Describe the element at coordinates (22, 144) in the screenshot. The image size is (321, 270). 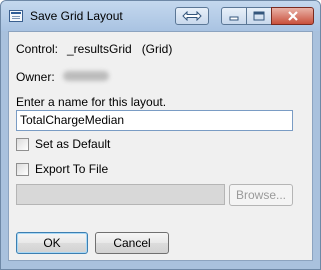
I see `set-default-checkbox` at that location.